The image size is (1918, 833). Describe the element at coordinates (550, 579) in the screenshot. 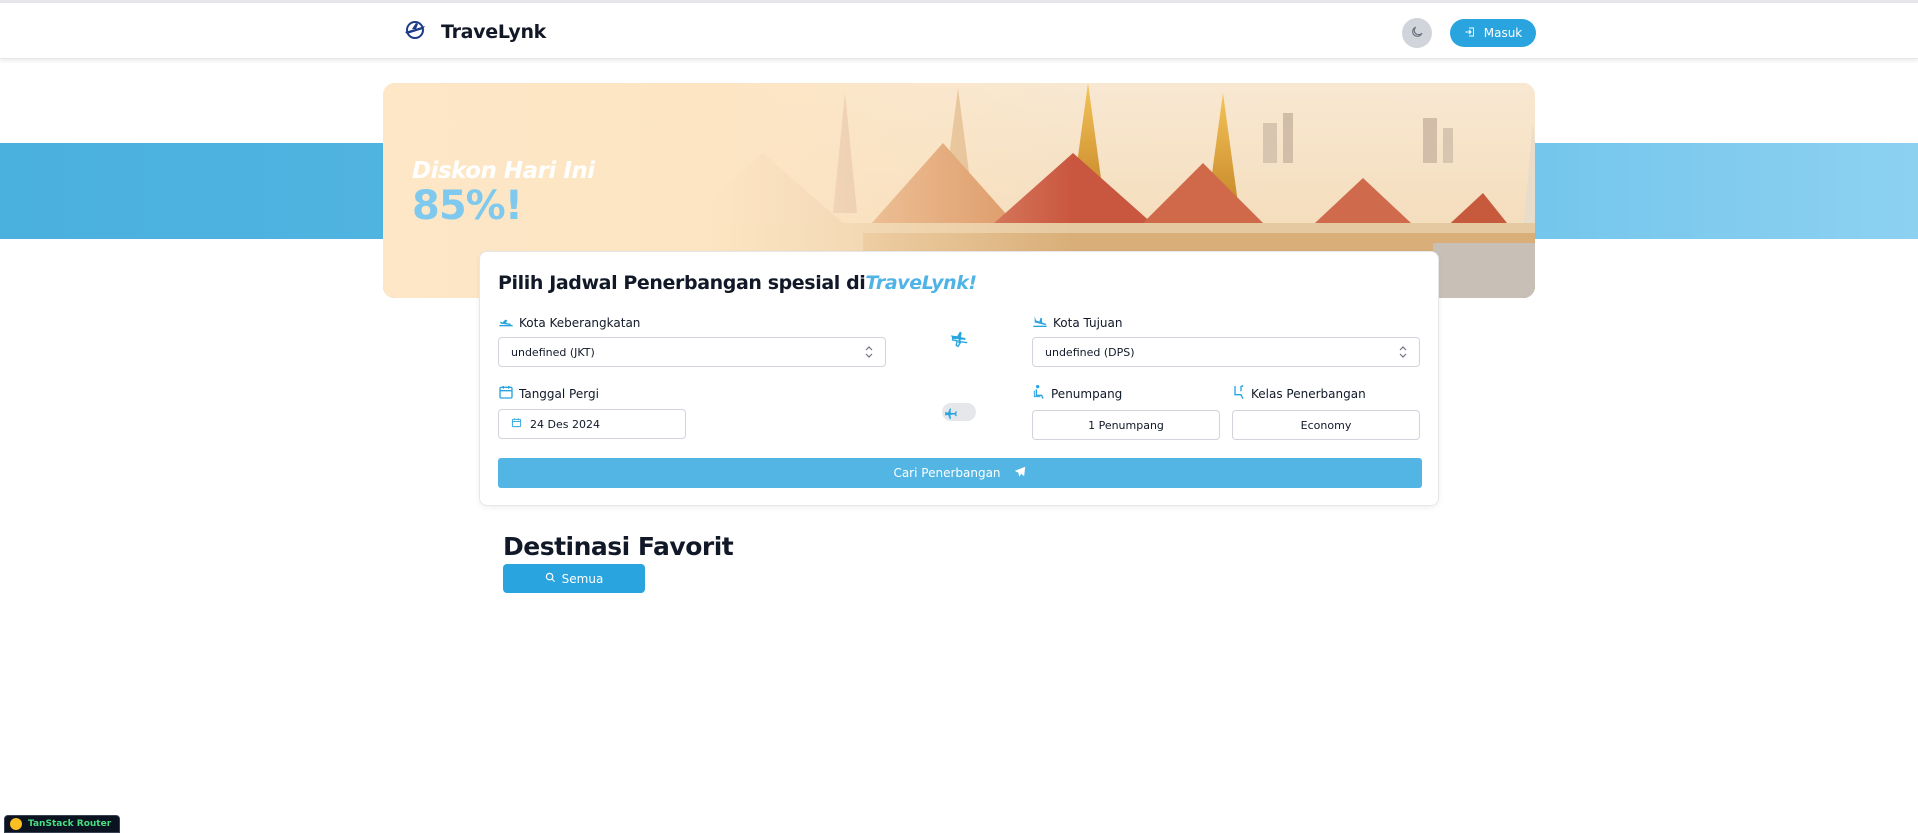

I see `search-icon` at that location.